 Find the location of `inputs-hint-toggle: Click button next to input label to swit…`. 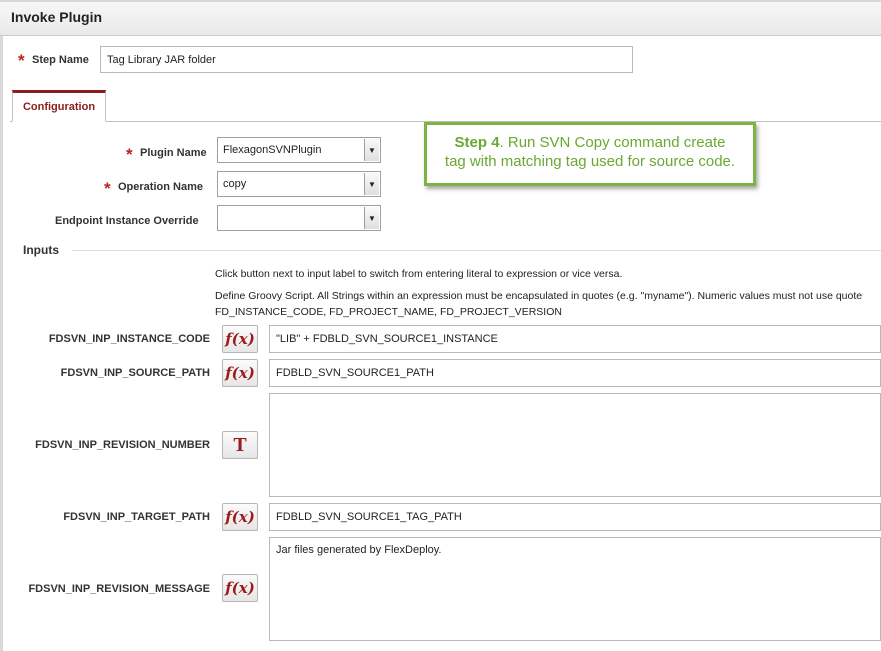

inputs-hint-toggle: Click button next to input label to swit… is located at coordinates (419, 274).